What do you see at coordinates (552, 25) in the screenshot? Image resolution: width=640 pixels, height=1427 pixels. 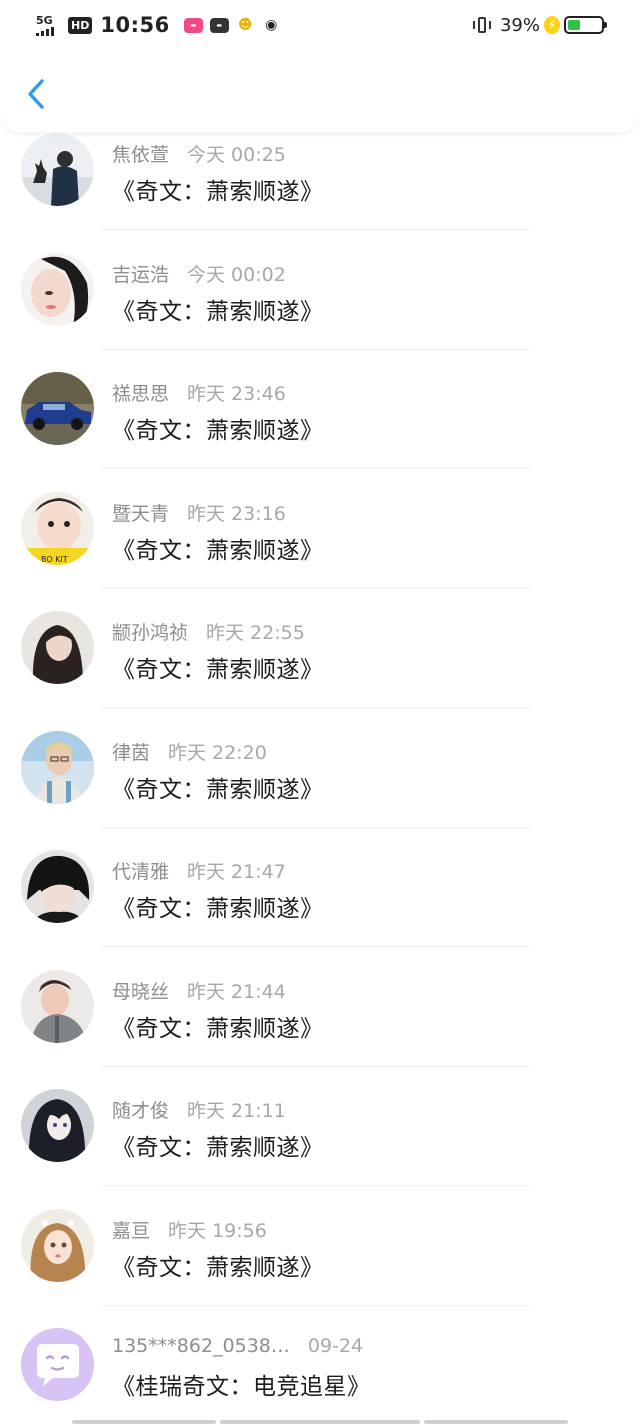 I see `charging-icon: ⚡` at bounding box center [552, 25].